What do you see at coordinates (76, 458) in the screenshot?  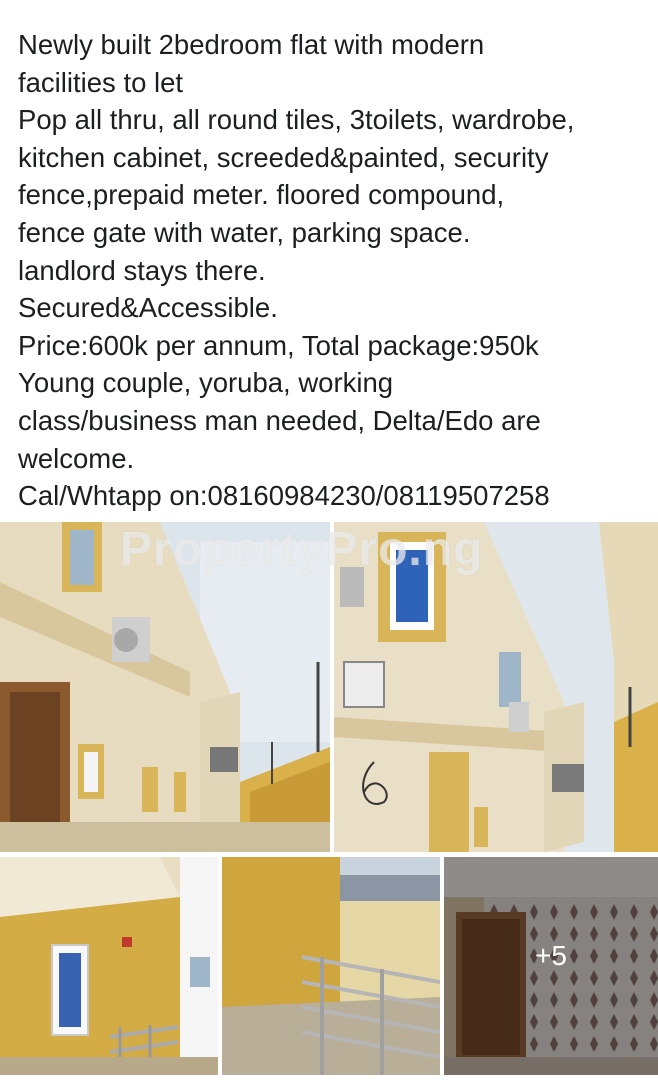 I see `post-line: welcome.` at bounding box center [76, 458].